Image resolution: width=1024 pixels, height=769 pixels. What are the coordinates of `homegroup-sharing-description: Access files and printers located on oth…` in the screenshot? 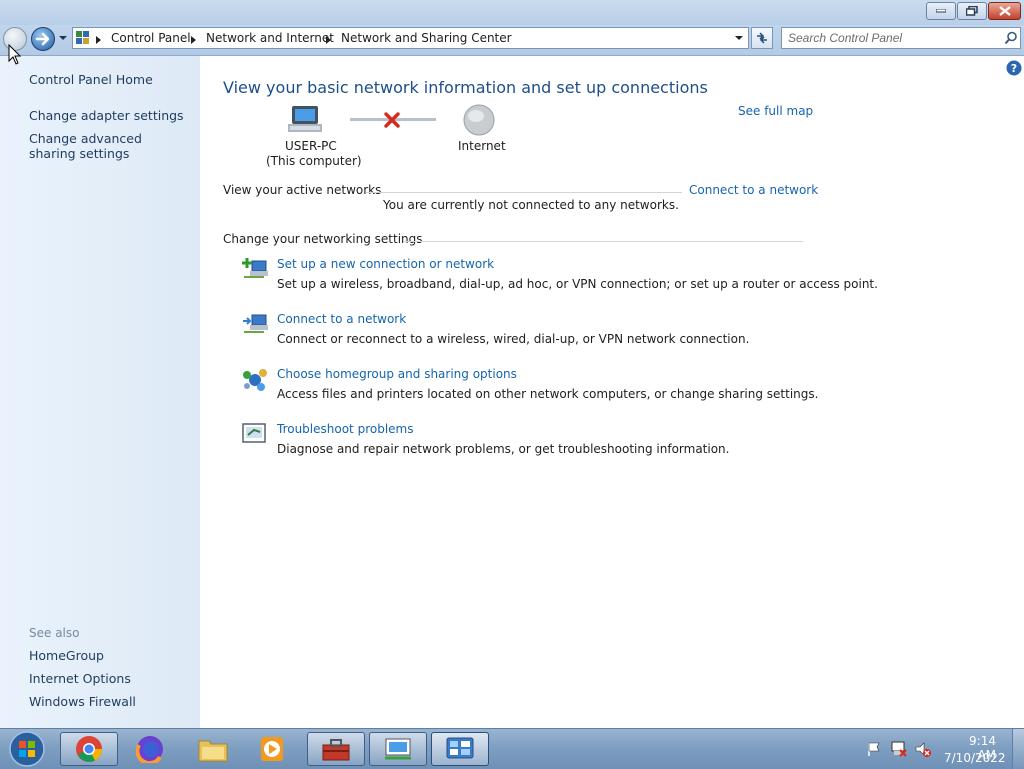 It's located at (548, 394).